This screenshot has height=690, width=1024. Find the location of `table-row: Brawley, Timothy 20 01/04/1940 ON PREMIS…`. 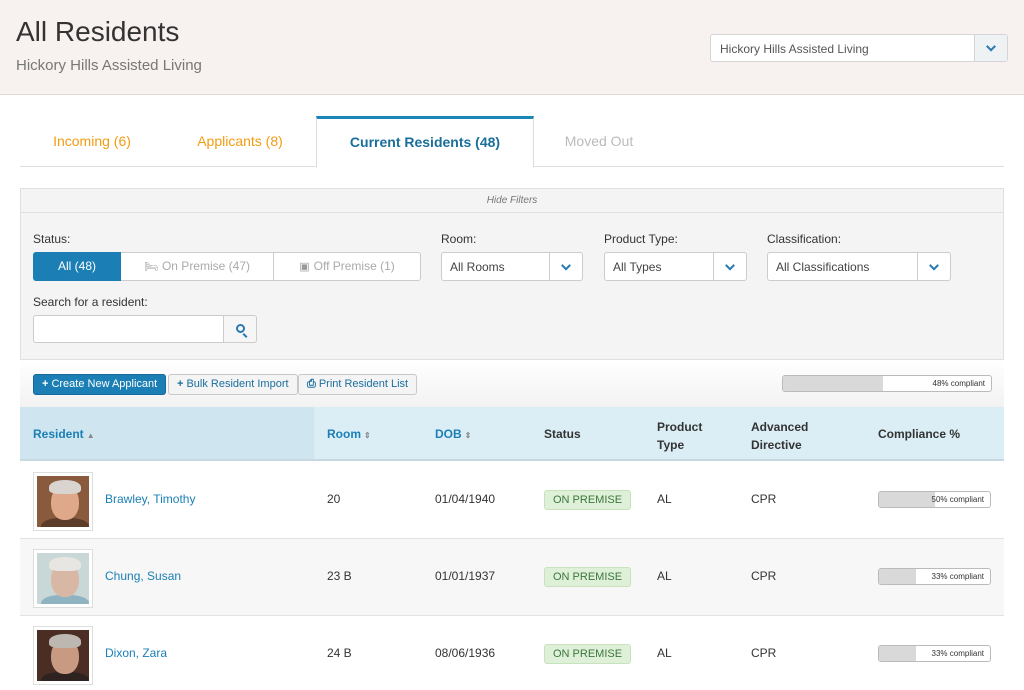

table-row: Brawley, Timothy 20 01/04/1940 ON PREMIS… is located at coordinates (512, 500).